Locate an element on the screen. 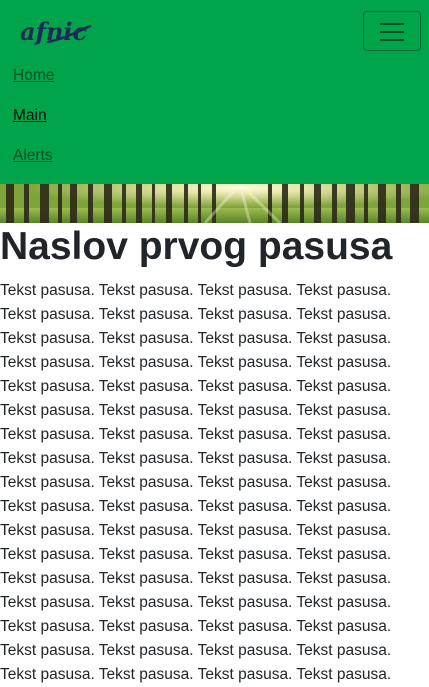 This screenshot has height=687, width=429. afnic-logo-icon: afnic is located at coordinates (56, 31).